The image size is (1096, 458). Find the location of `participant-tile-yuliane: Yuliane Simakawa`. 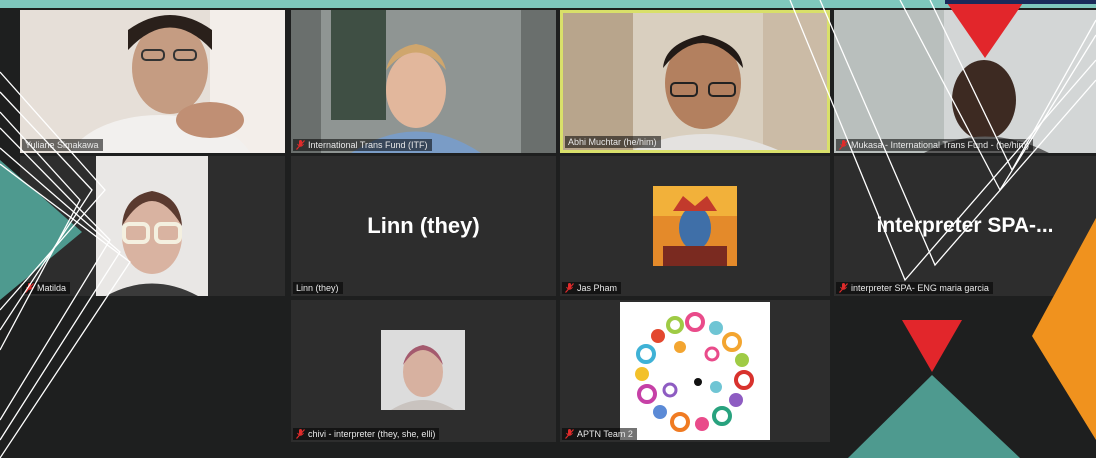

participant-tile-yuliane: Yuliane Simakawa is located at coordinates (152, 81).